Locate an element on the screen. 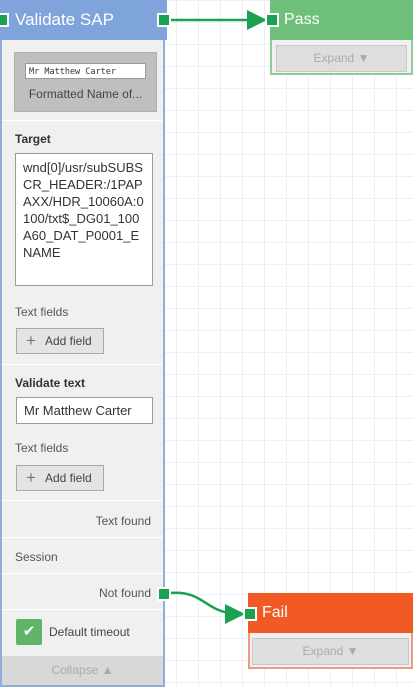  fail-input-port is located at coordinates (250, 614).